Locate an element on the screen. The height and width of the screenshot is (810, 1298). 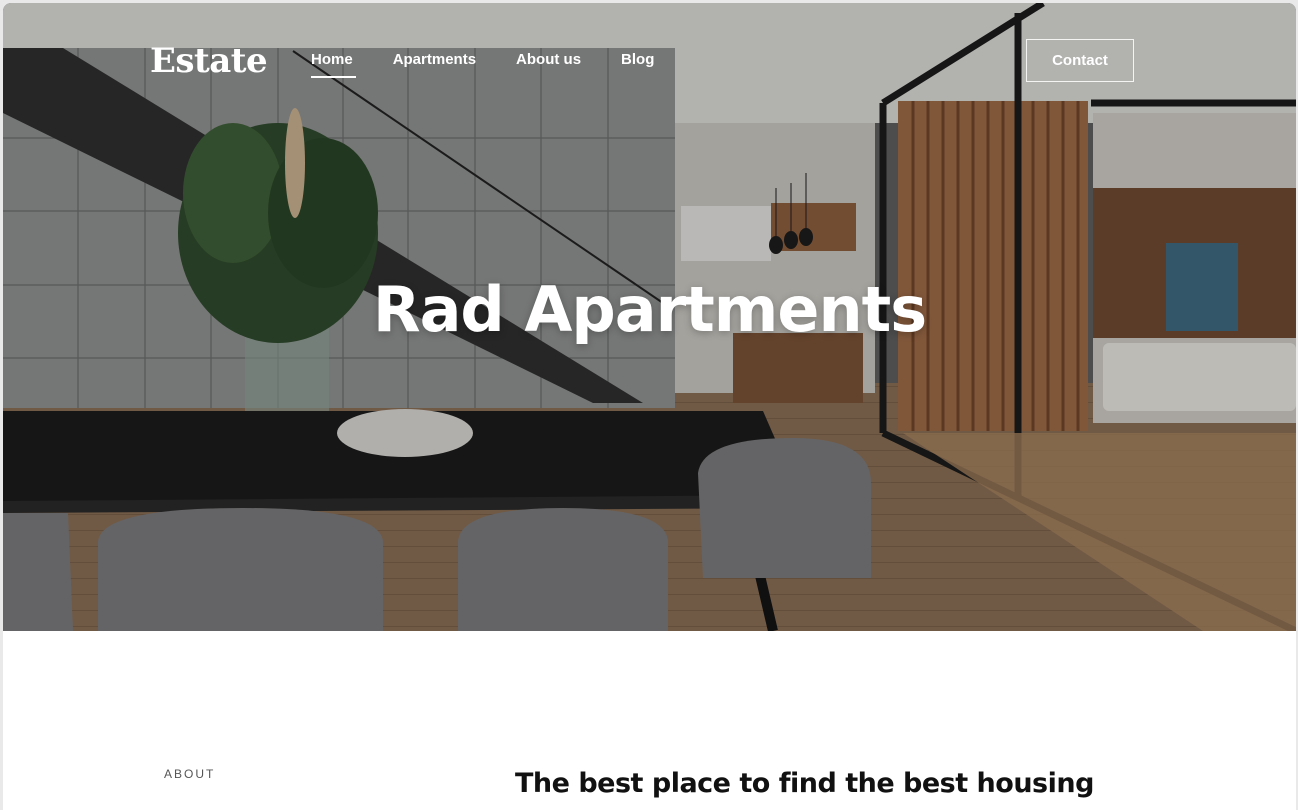
nav-item-blog: Blog is located at coordinates (637, 64).